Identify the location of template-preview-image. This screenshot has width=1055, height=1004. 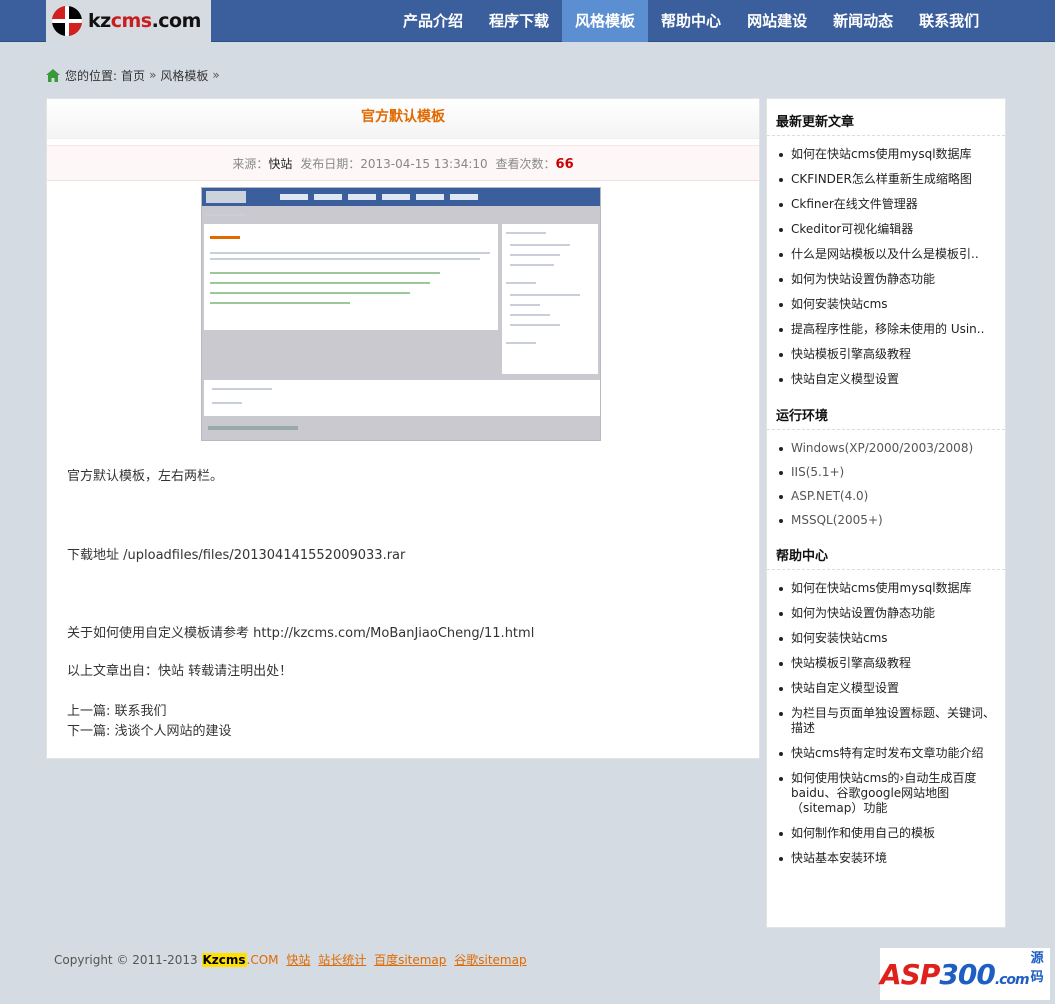
(401, 314).